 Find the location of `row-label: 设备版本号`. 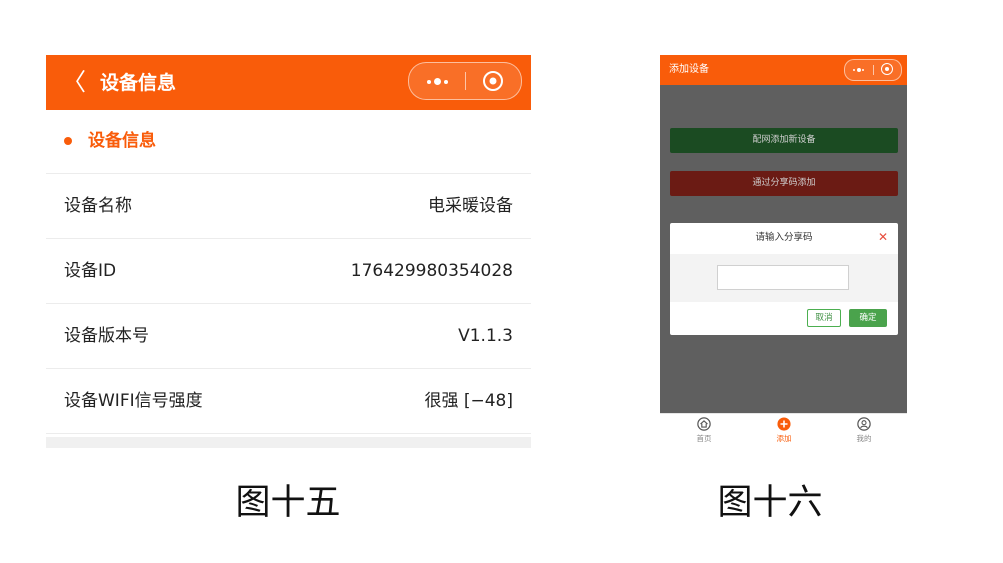

row-label: 设备版本号 is located at coordinates (106, 336).